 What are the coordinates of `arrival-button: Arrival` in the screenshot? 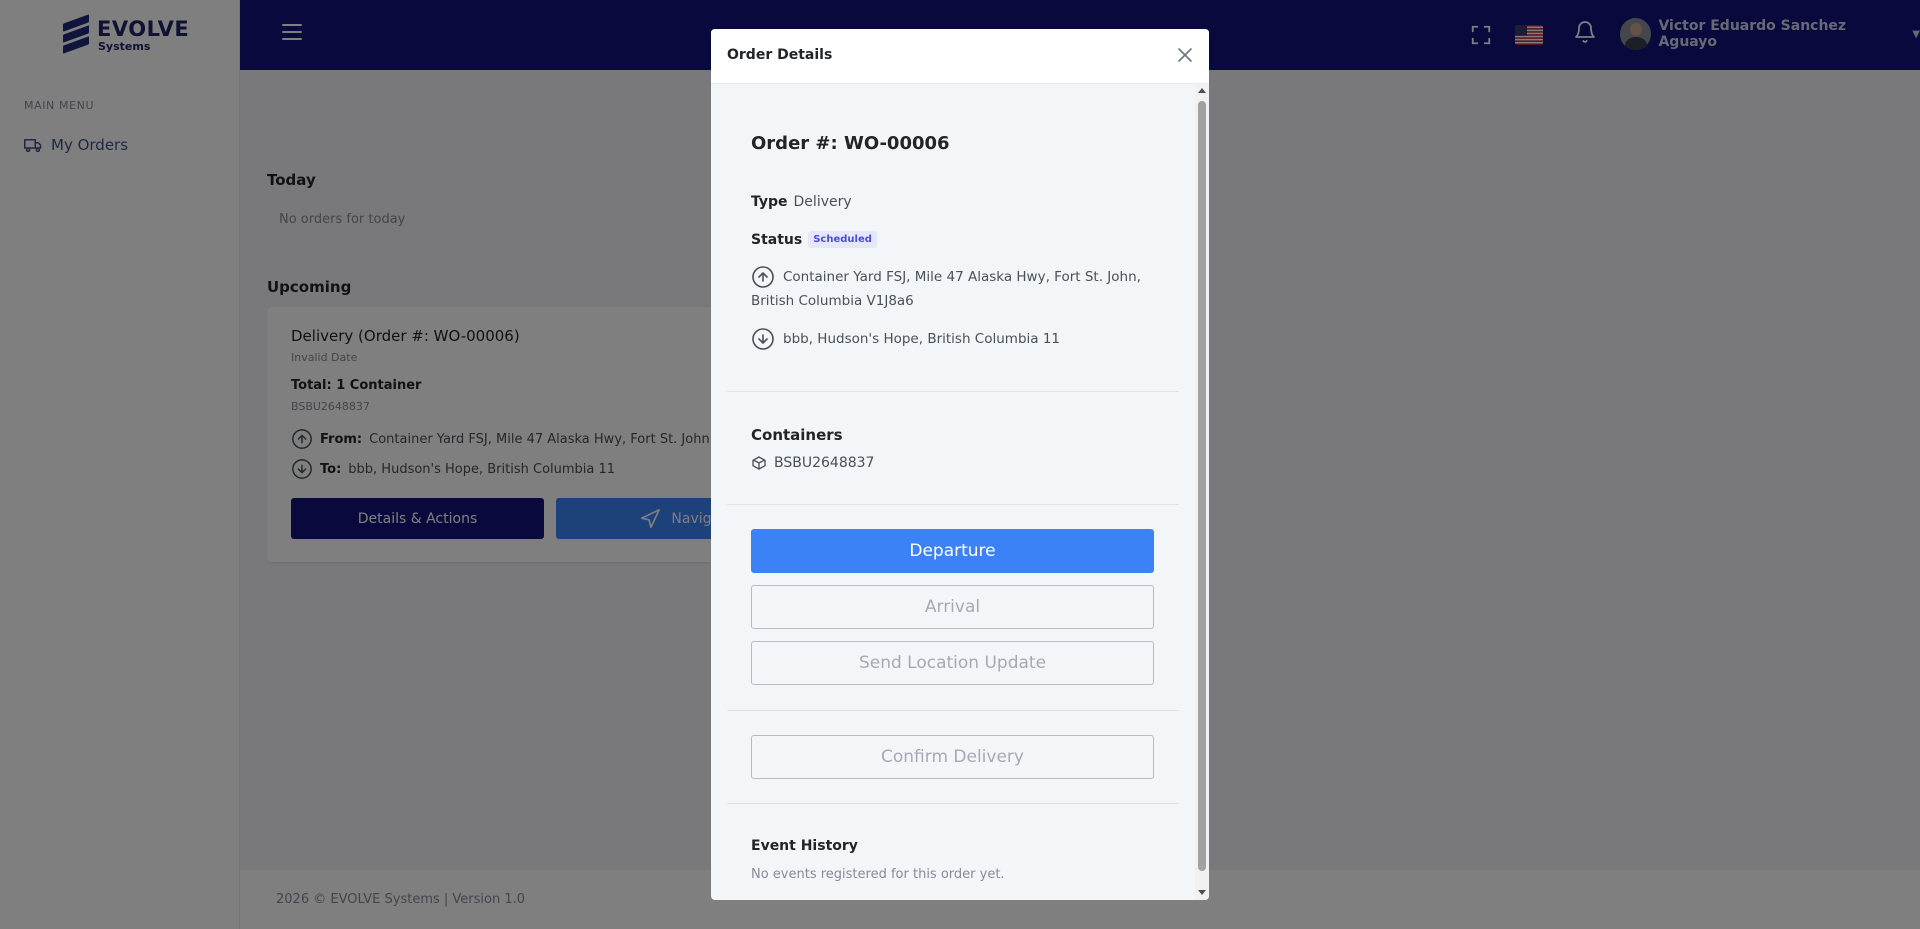 It's located at (952, 607).